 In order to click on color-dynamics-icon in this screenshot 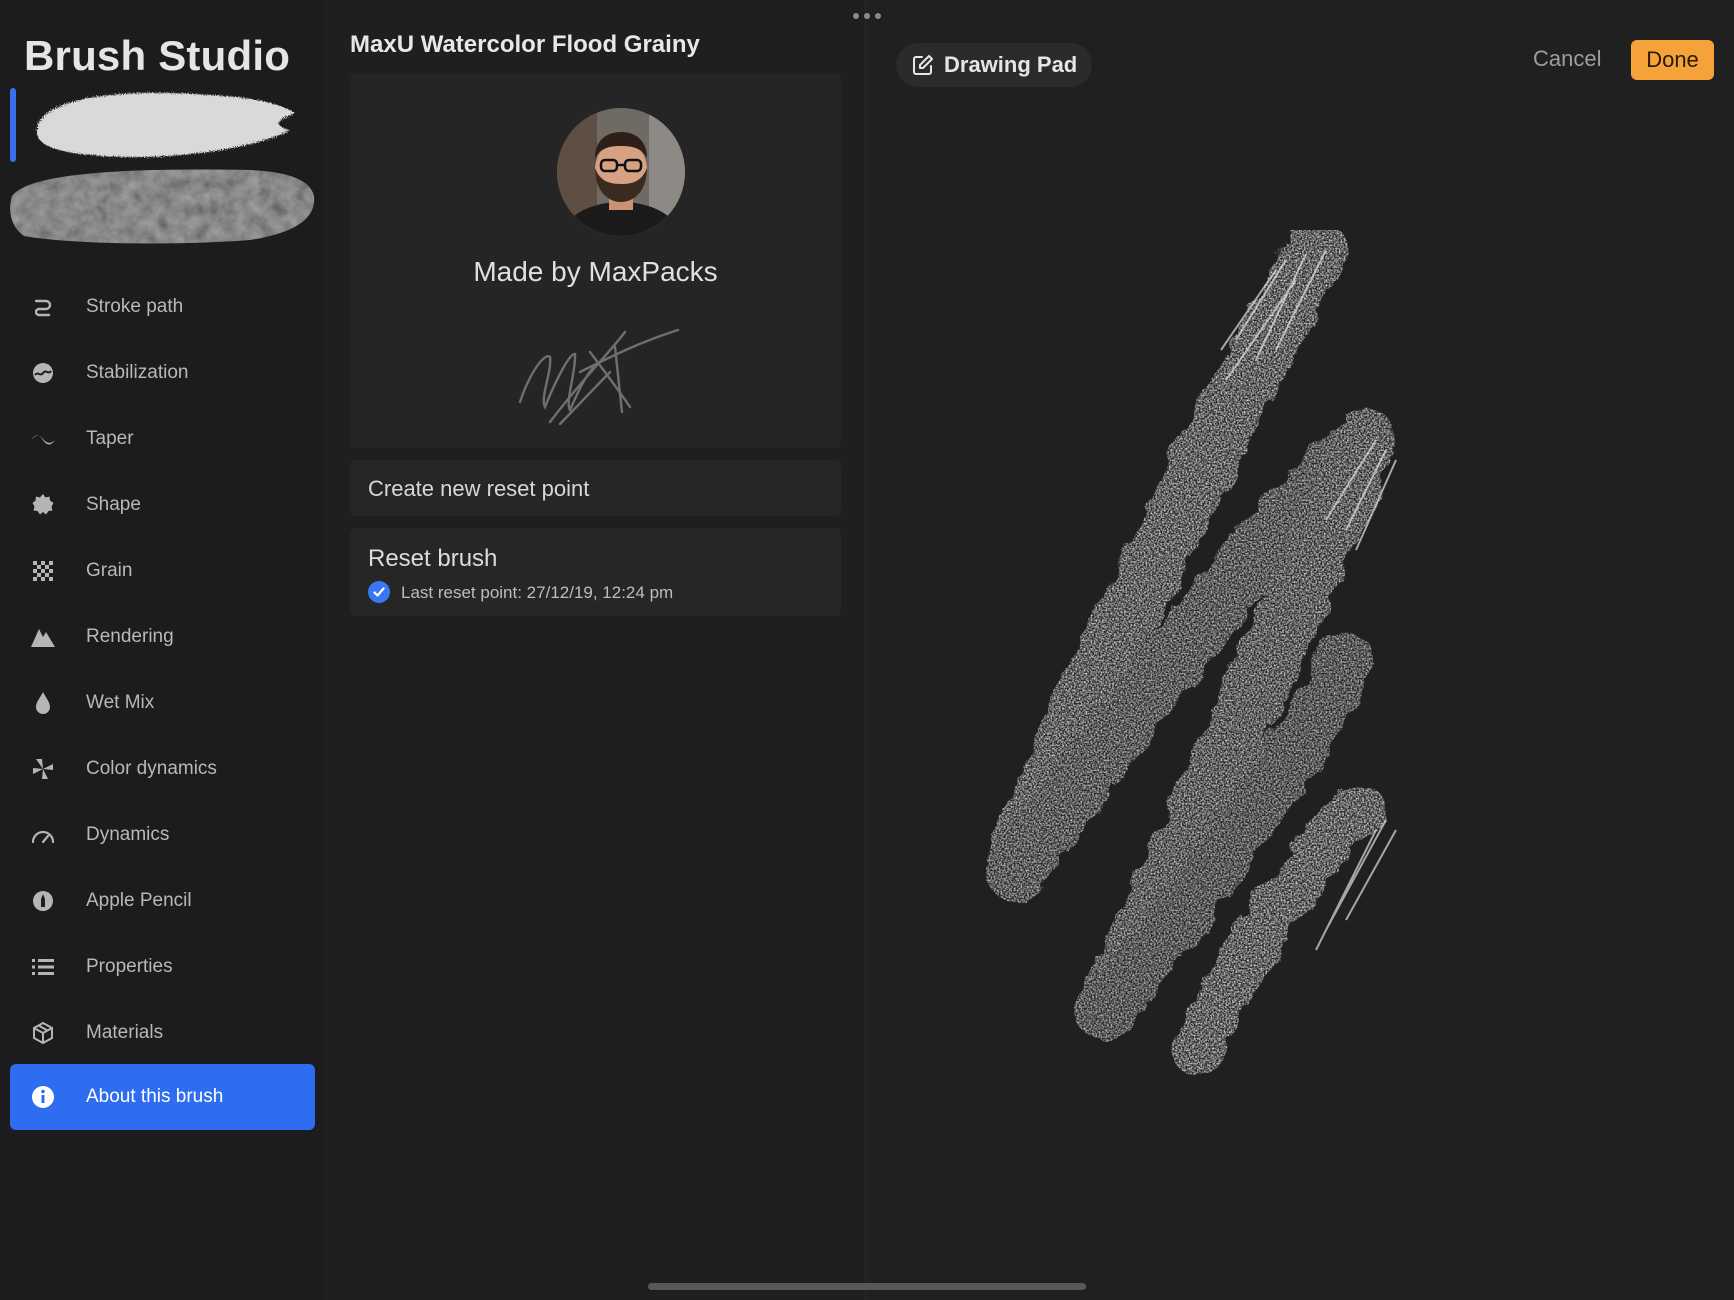, I will do `click(43, 769)`.